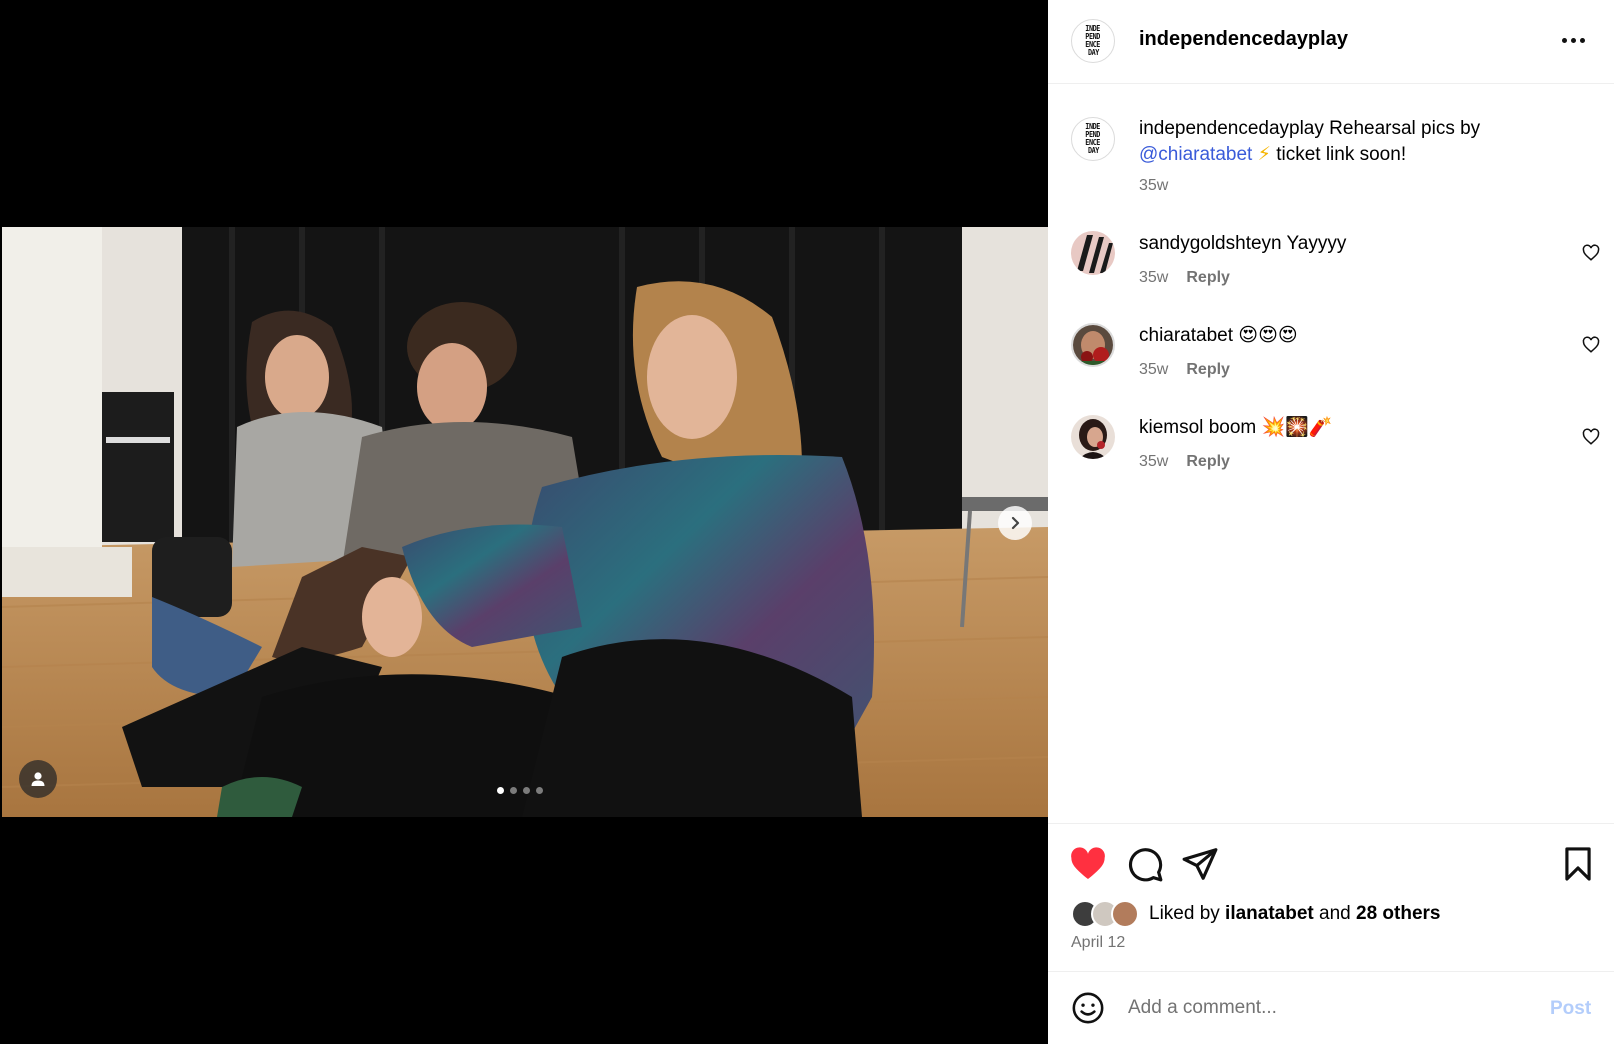  I want to click on liker-avatar, so click(1125, 914).